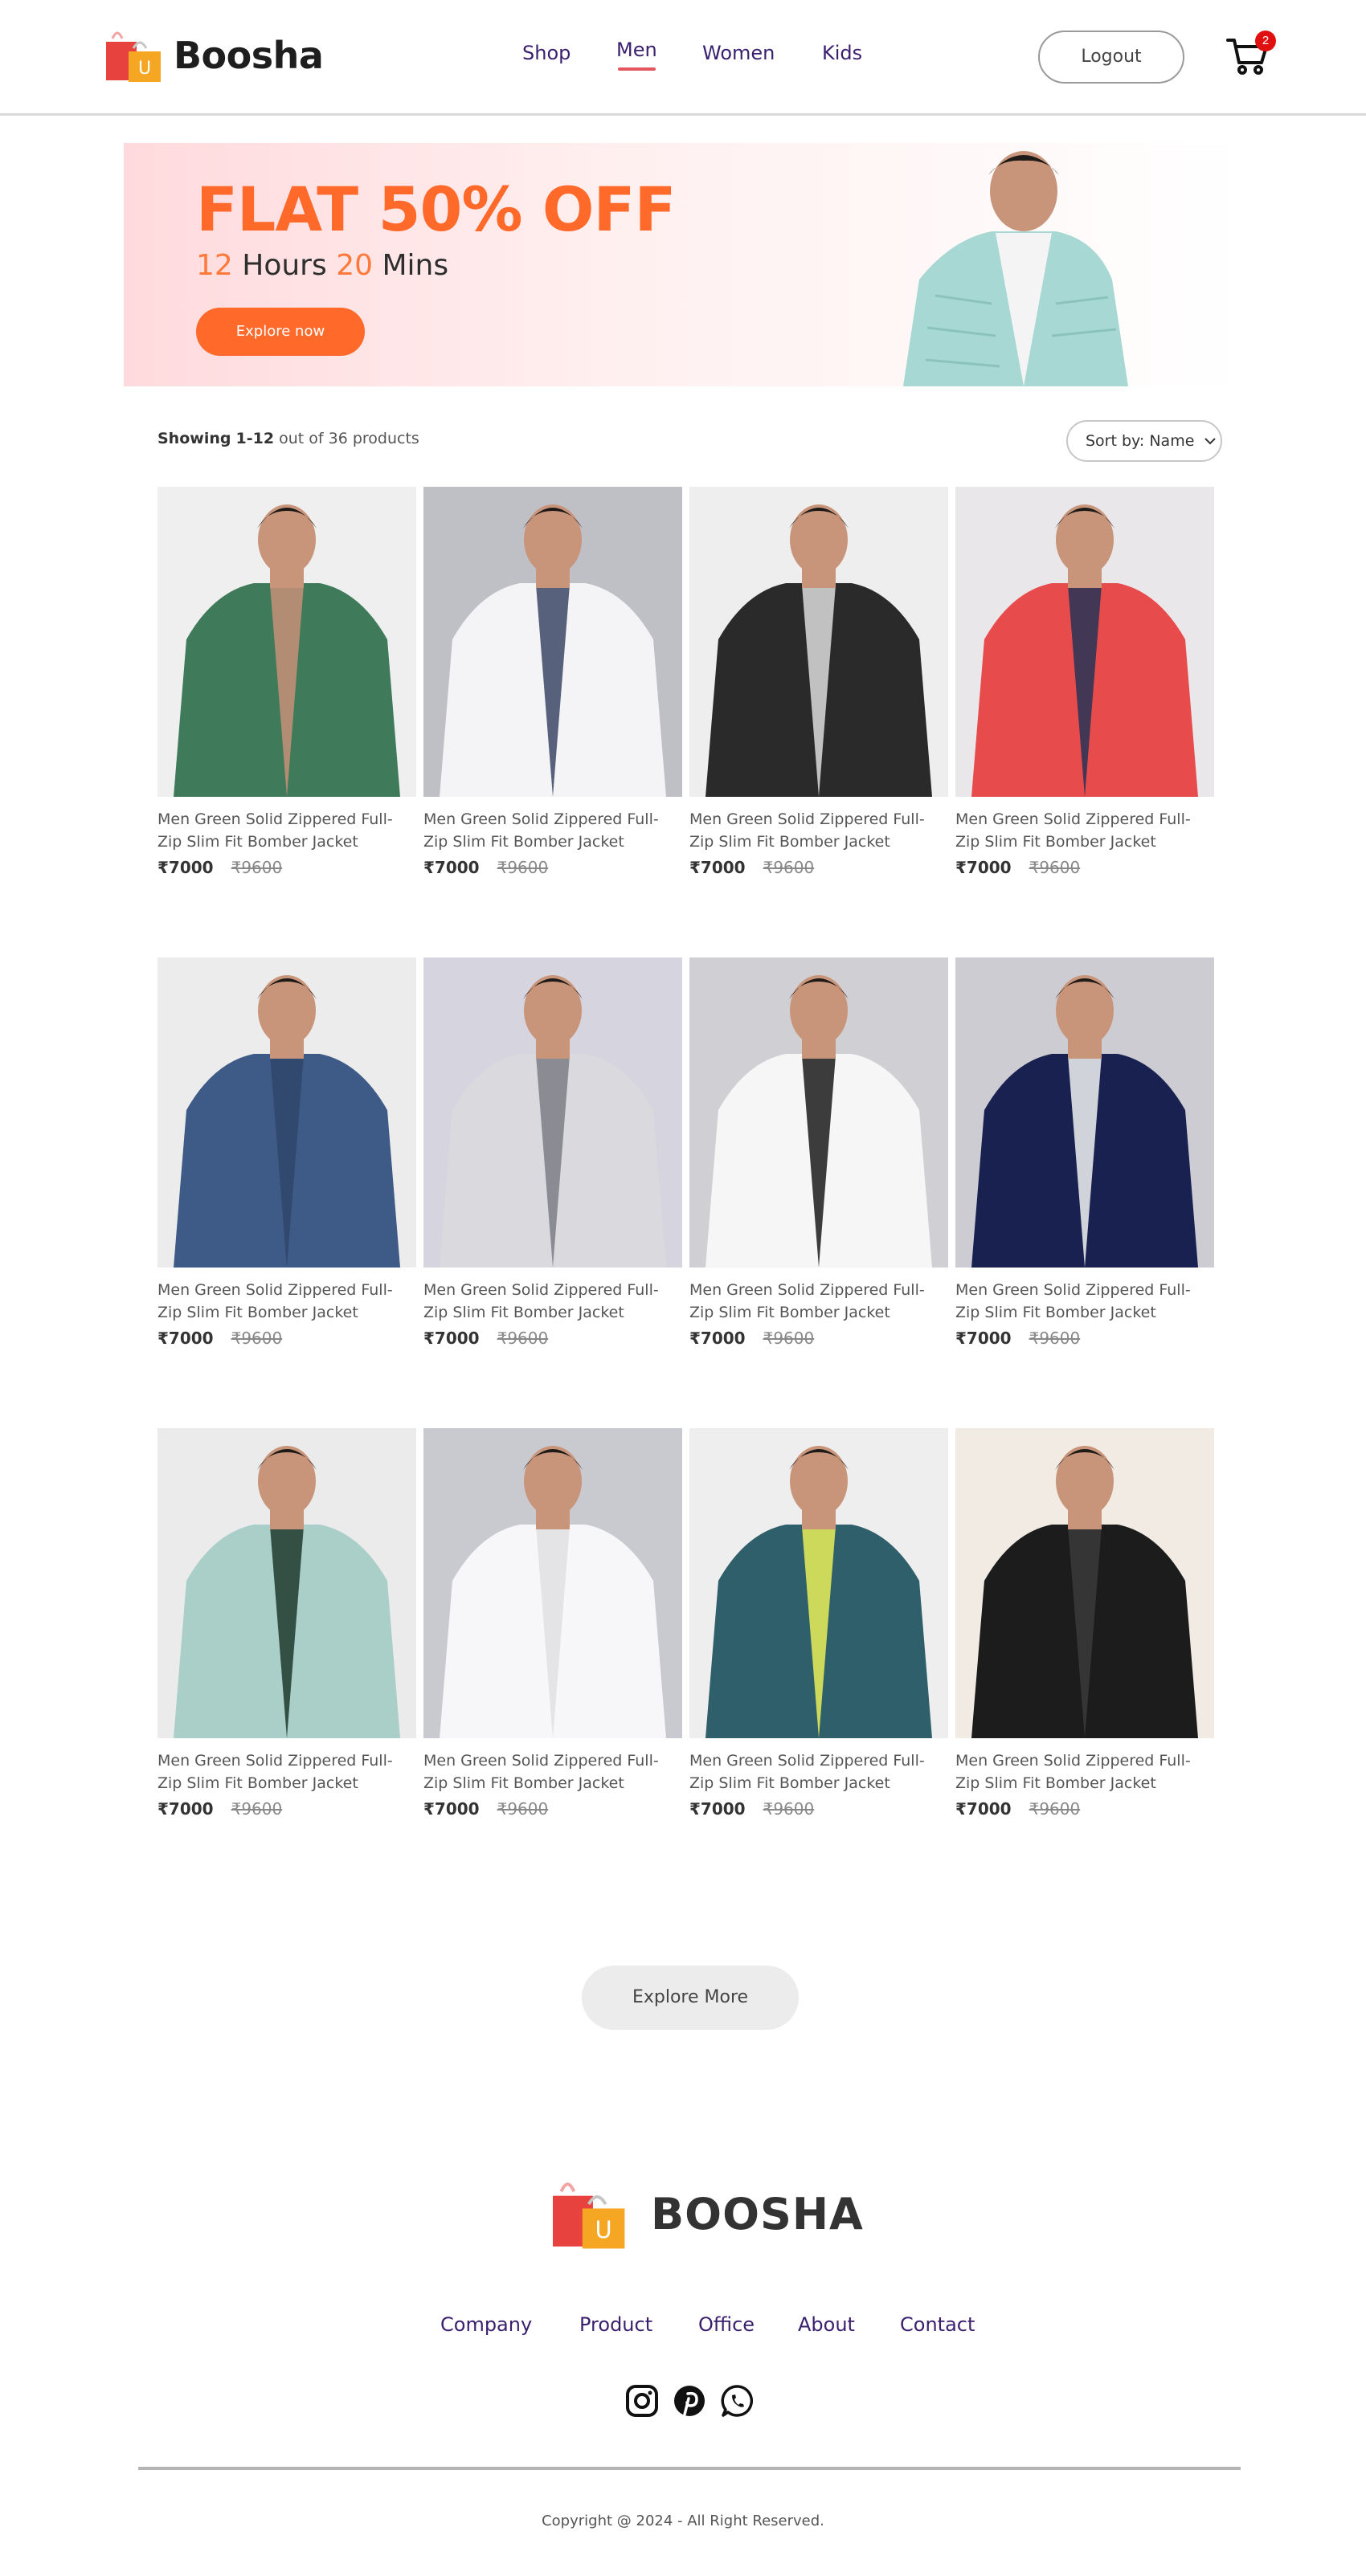  Describe the element at coordinates (842, 53) in the screenshot. I see `nav-kids: Kids` at that location.